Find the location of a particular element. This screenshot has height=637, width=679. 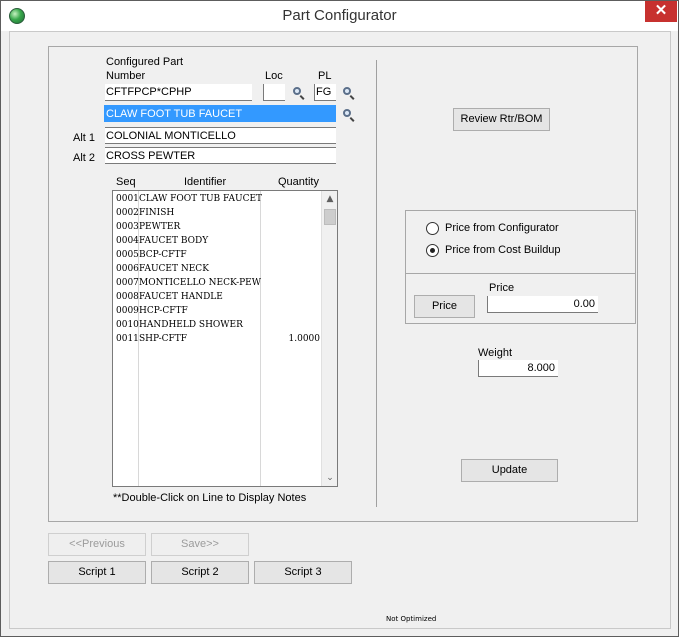

pl-field: FG is located at coordinates (325, 92).